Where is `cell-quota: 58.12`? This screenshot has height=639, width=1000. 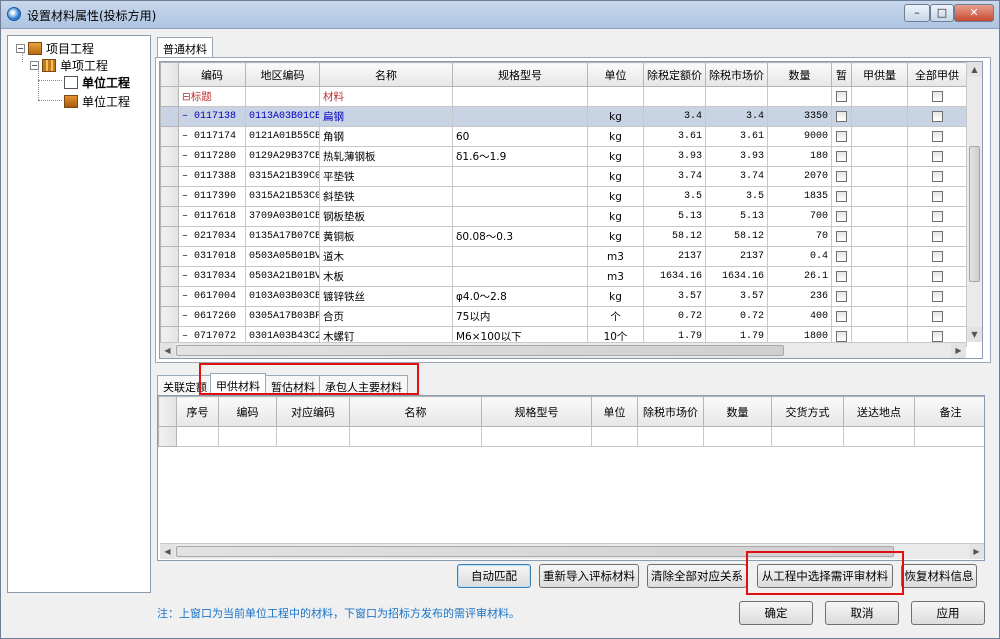 cell-quota: 58.12 is located at coordinates (674, 236).